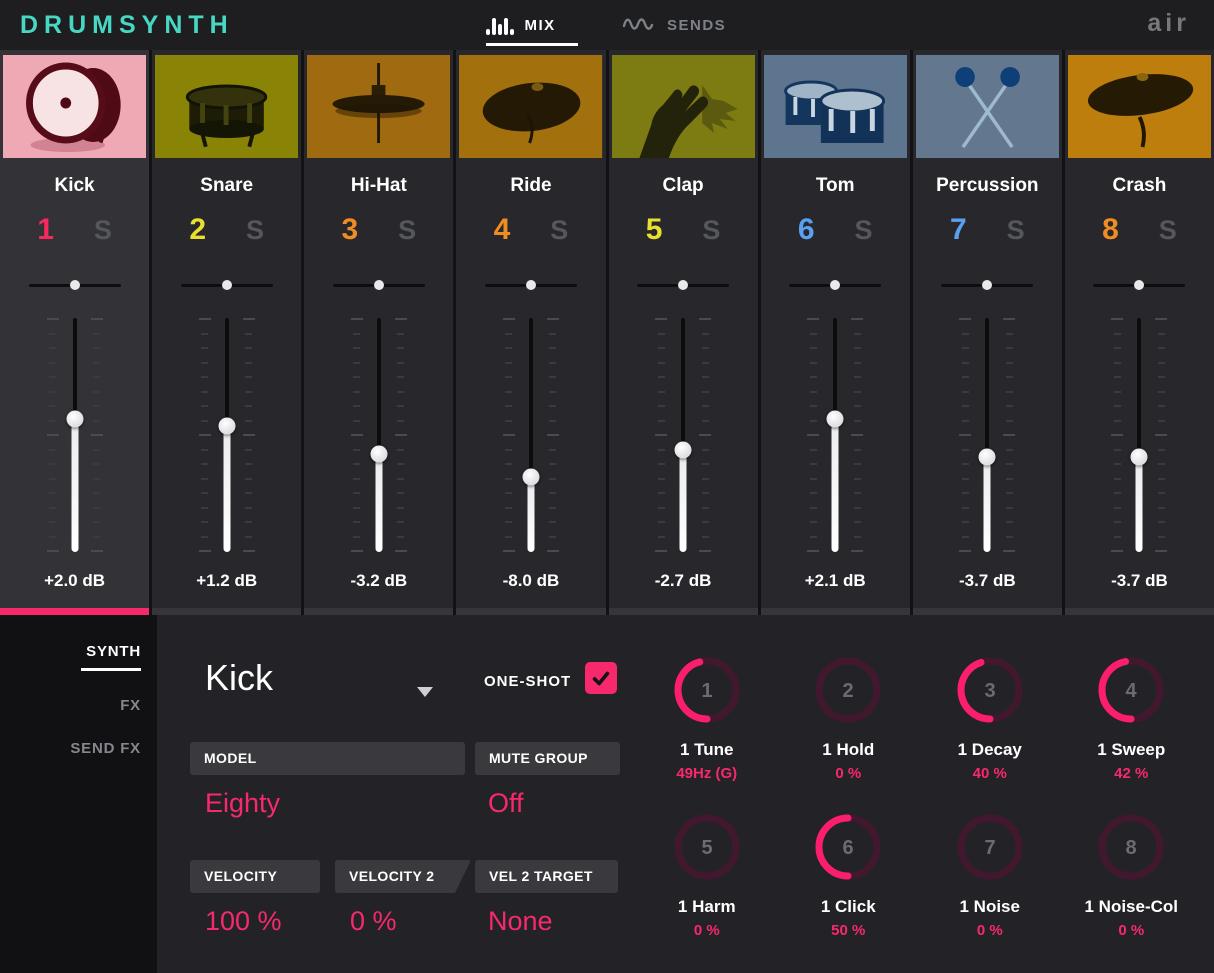 This screenshot has width=1214, height=973. What do you see at coordinates (1131, 690) in the screenshot?
I see `knob-dial-4: 4` at bounding box center [1131, 690].